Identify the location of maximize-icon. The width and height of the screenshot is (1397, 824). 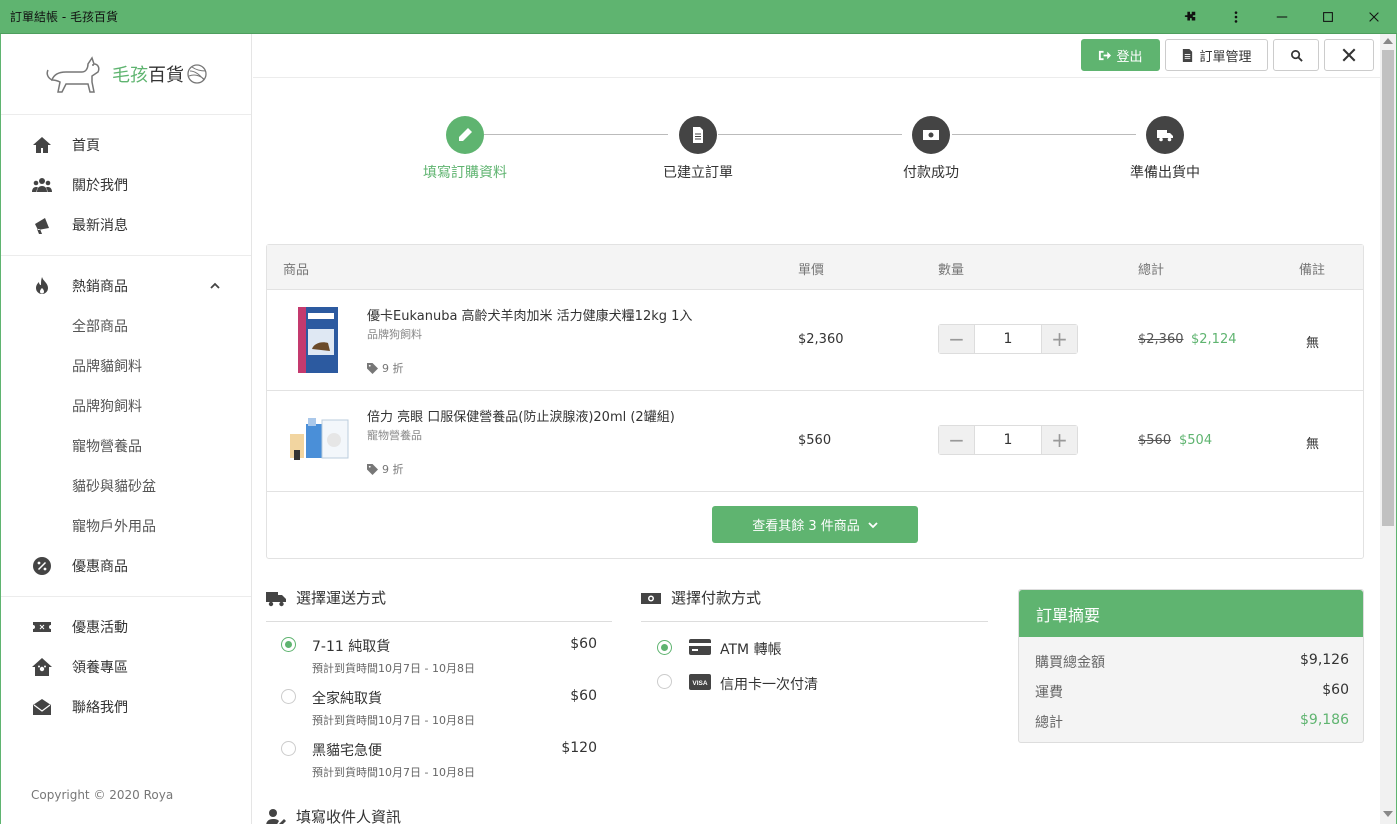
(1328, 17).